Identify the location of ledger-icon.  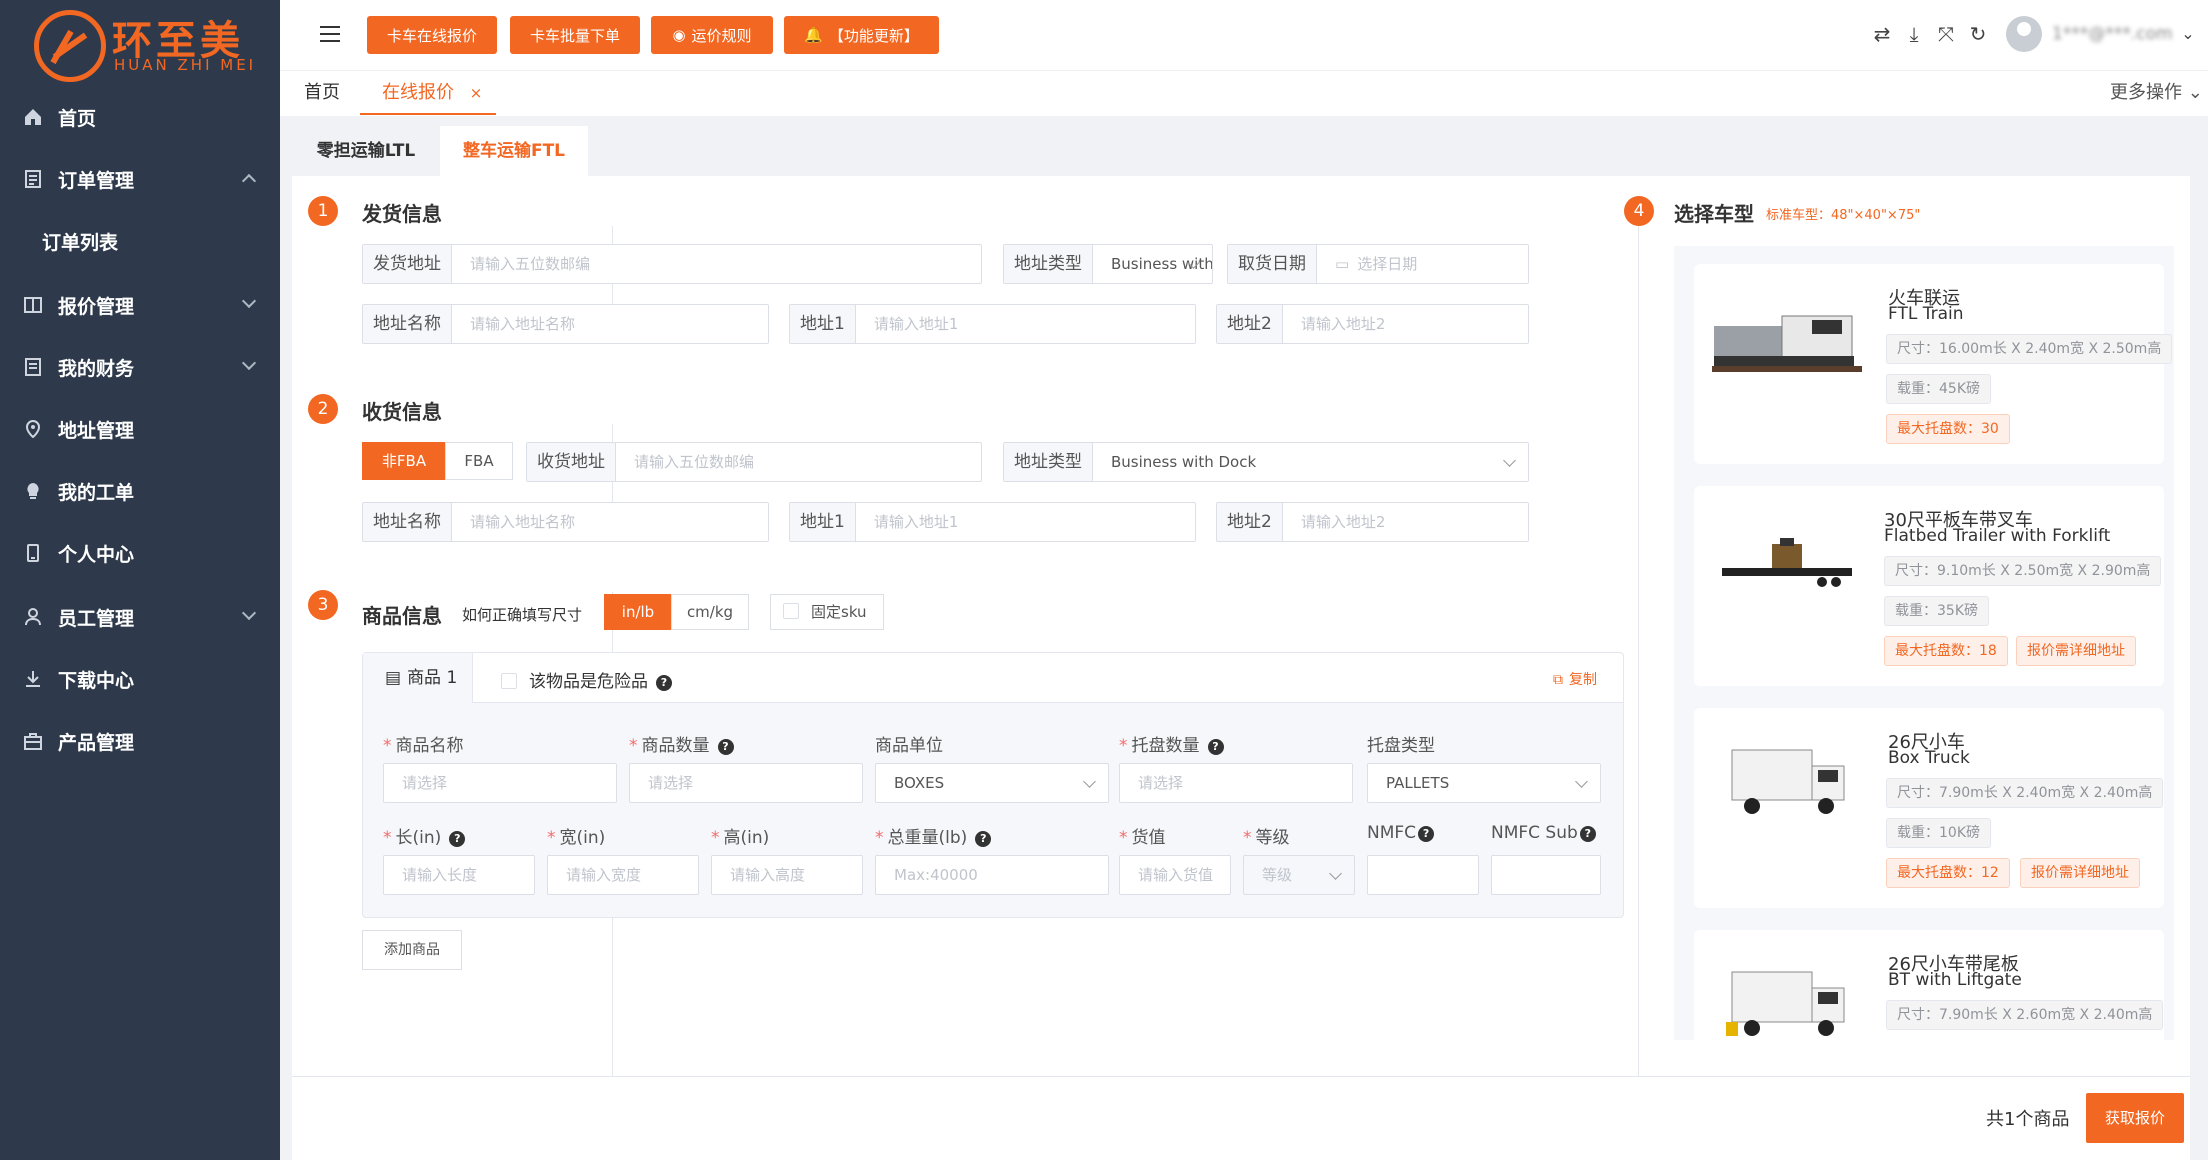
(33, 367).